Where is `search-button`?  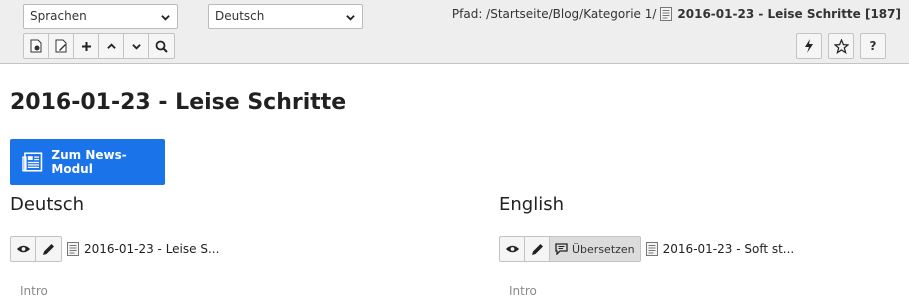
search-button is located at coordinates (161, 46).